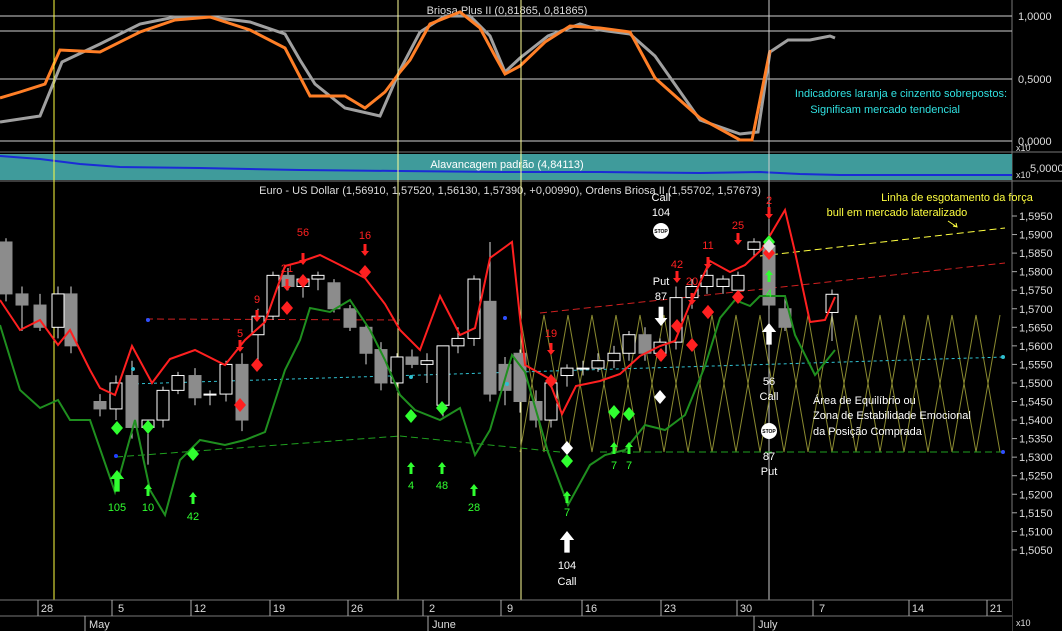 The image size is (1062, 631). What do you see at coordinates (47, 609) in the screenshot?
I see `day-tick-label: 28` at bounding box center [47, 609].